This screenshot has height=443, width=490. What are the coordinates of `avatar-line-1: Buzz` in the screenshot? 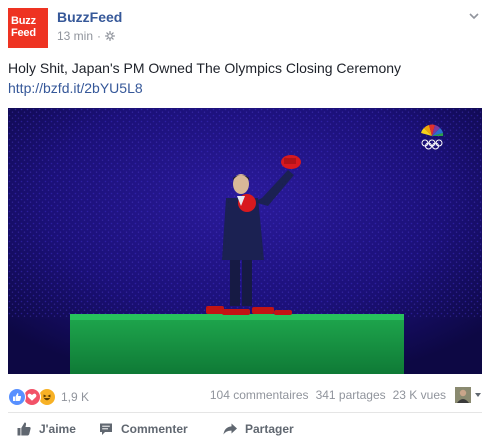 It's located at (23, 21).